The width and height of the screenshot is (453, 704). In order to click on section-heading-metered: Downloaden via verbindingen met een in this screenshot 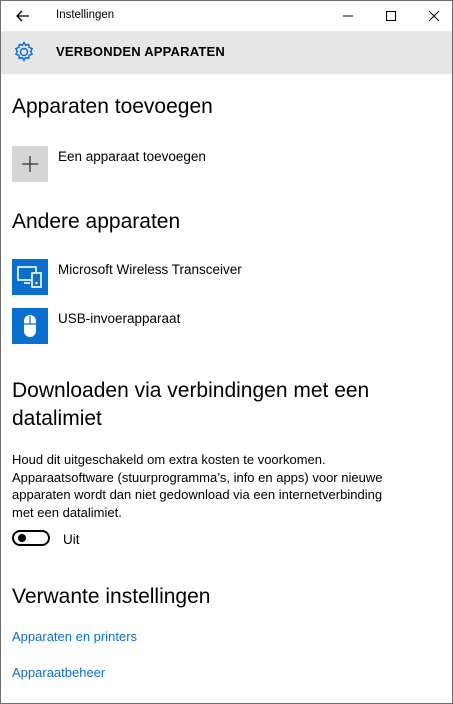, I will do `click(191, 390)`.